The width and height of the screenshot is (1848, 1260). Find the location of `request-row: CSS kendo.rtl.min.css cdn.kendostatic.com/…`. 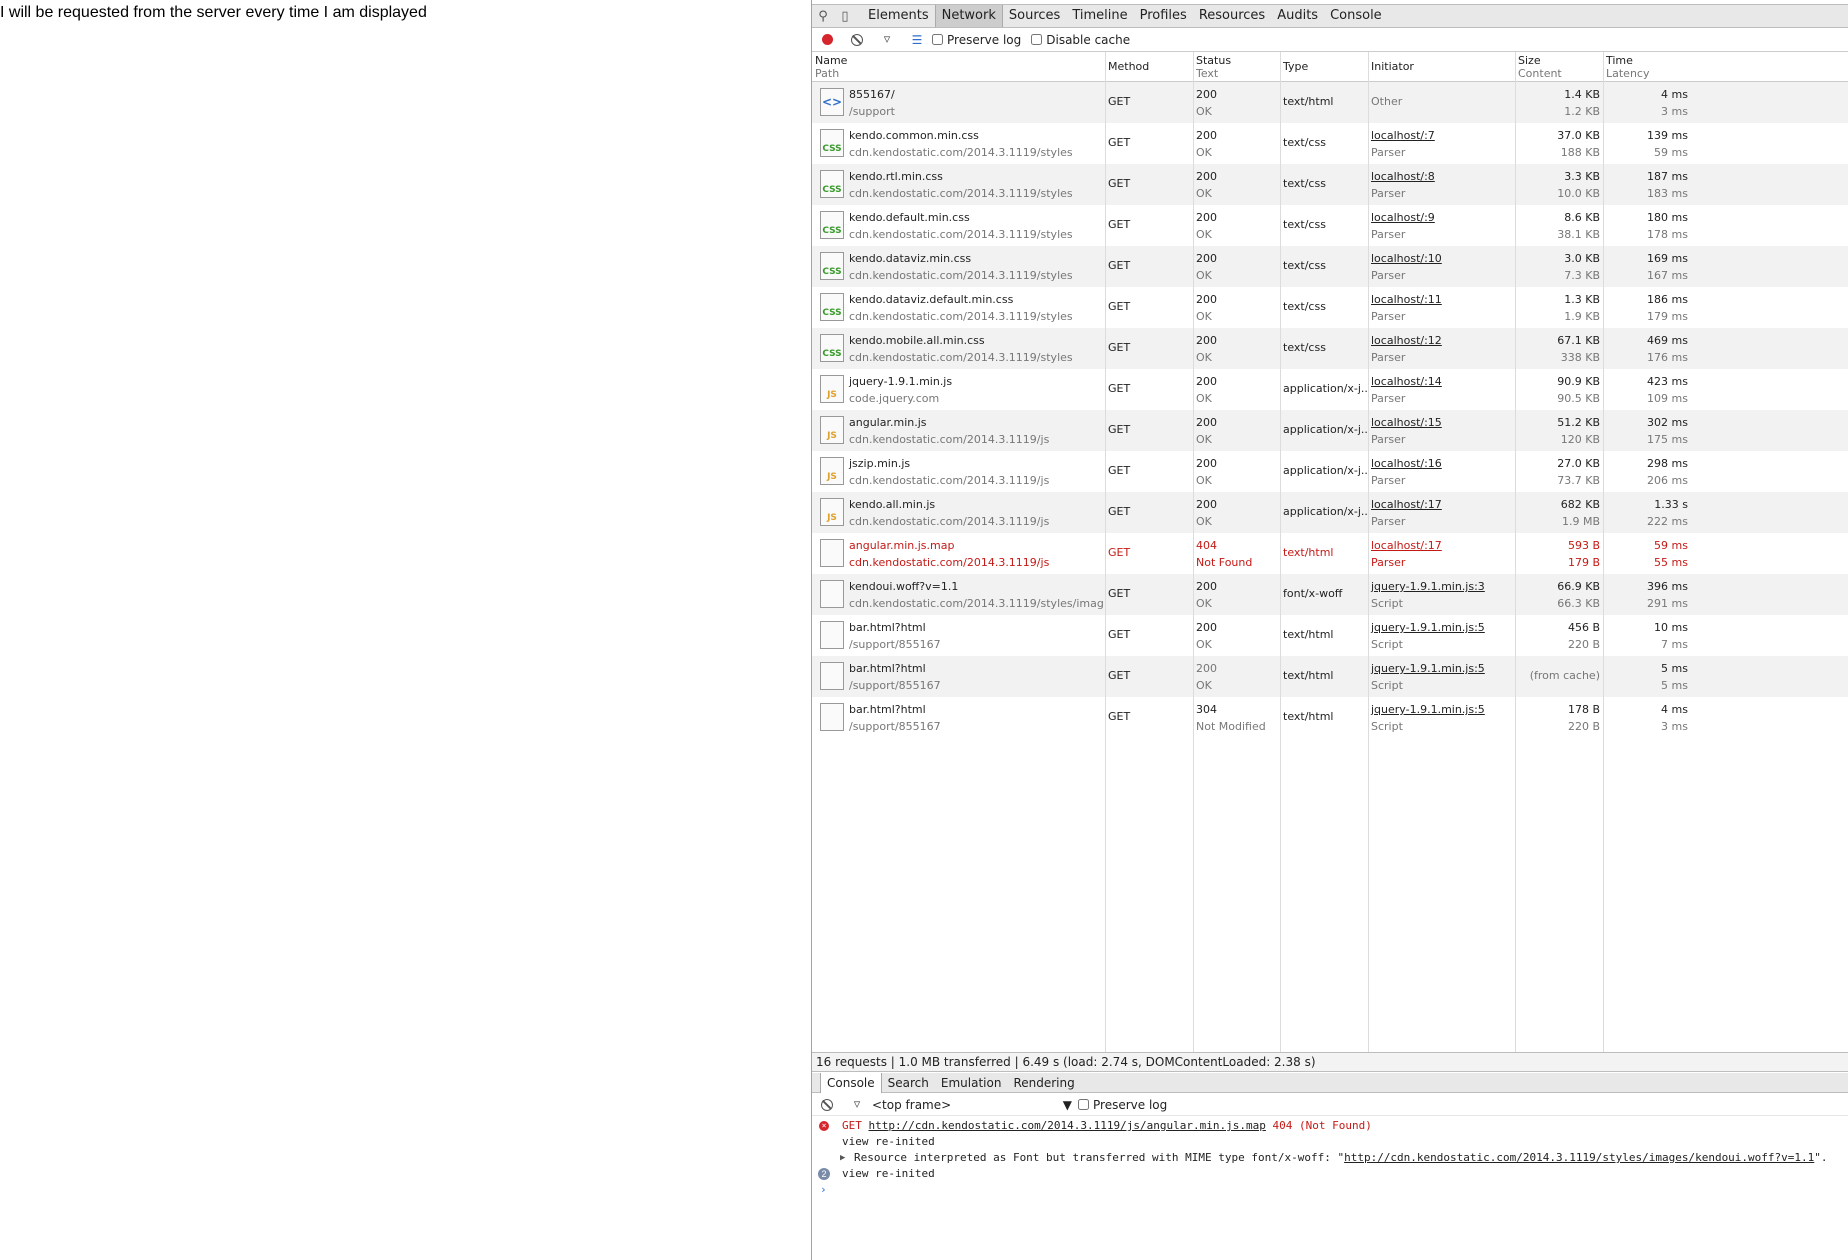

request-row: CSS kendo.rtl.min.css cdn.kendostatic.com/… is located at coordinates (1330, 184).